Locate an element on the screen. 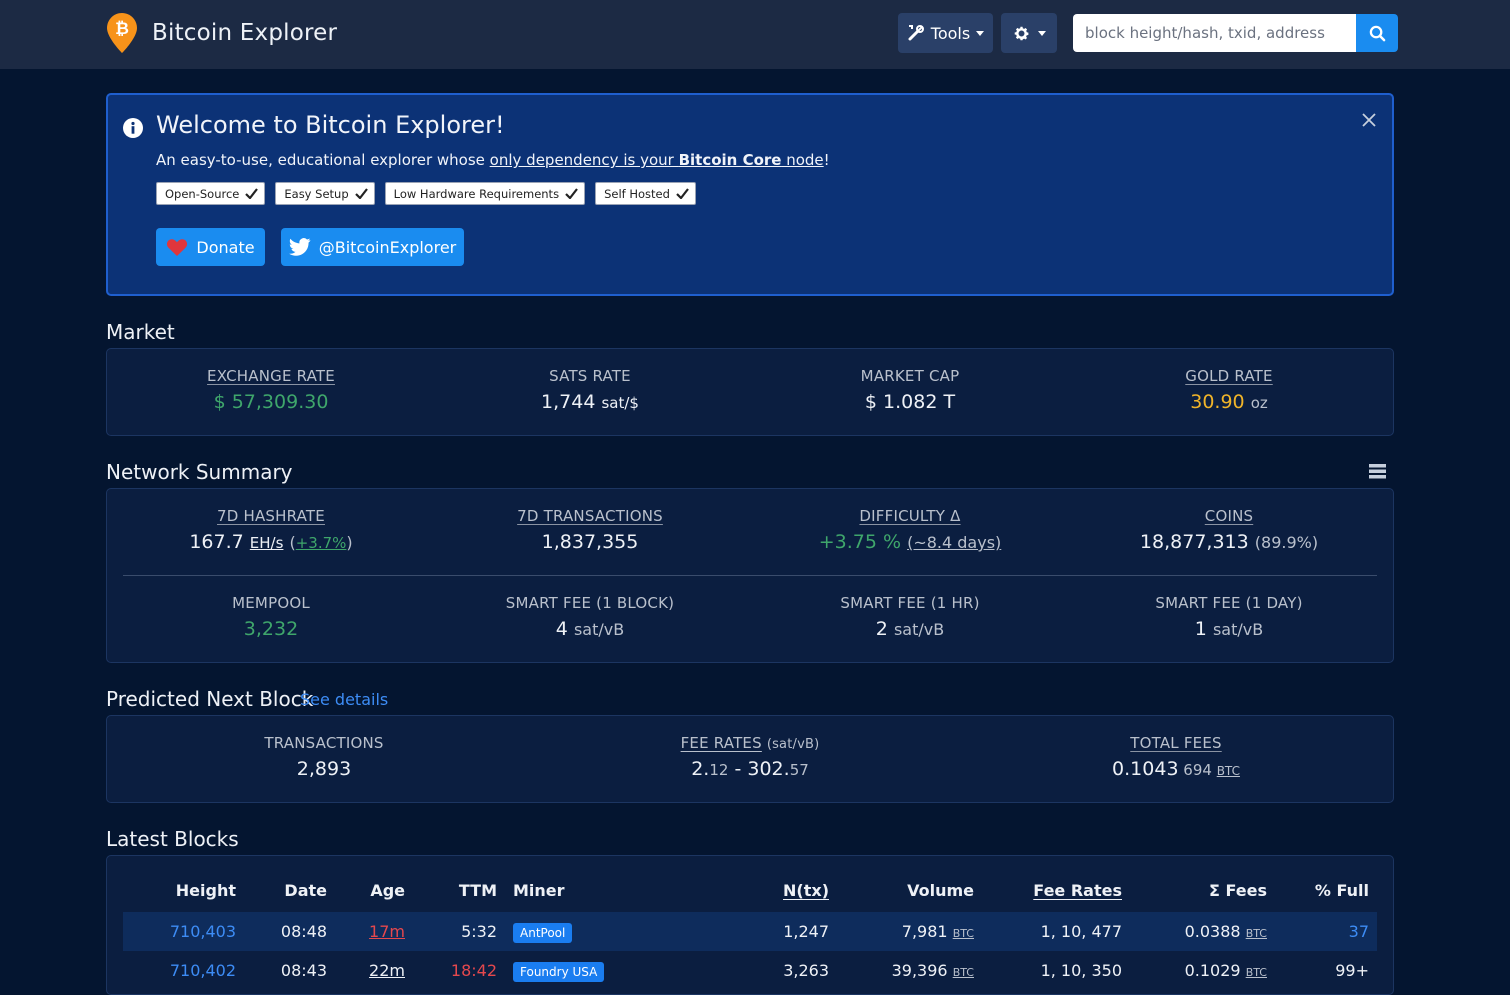  chip-label: Low Hardware Requirements is located at coordinates (476, 193).